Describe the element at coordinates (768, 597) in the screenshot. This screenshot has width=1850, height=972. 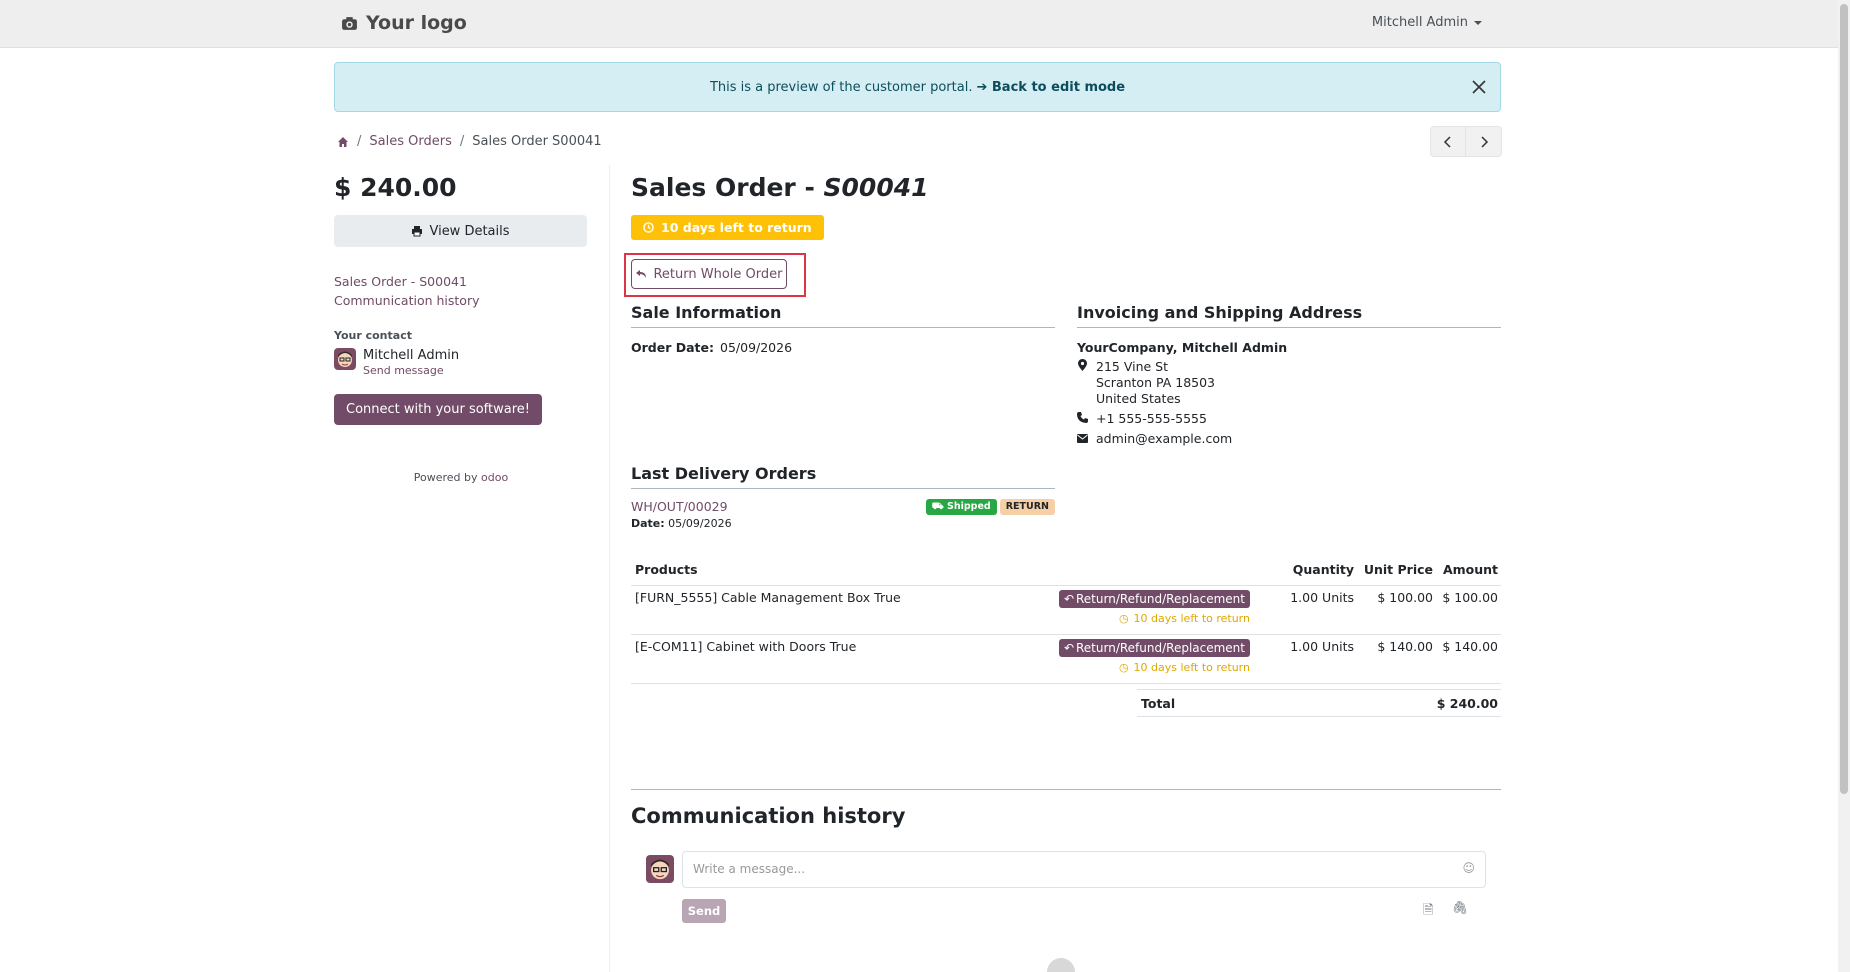
I see `product-name: [FURN_5555] Cable Management Box True` at that location.